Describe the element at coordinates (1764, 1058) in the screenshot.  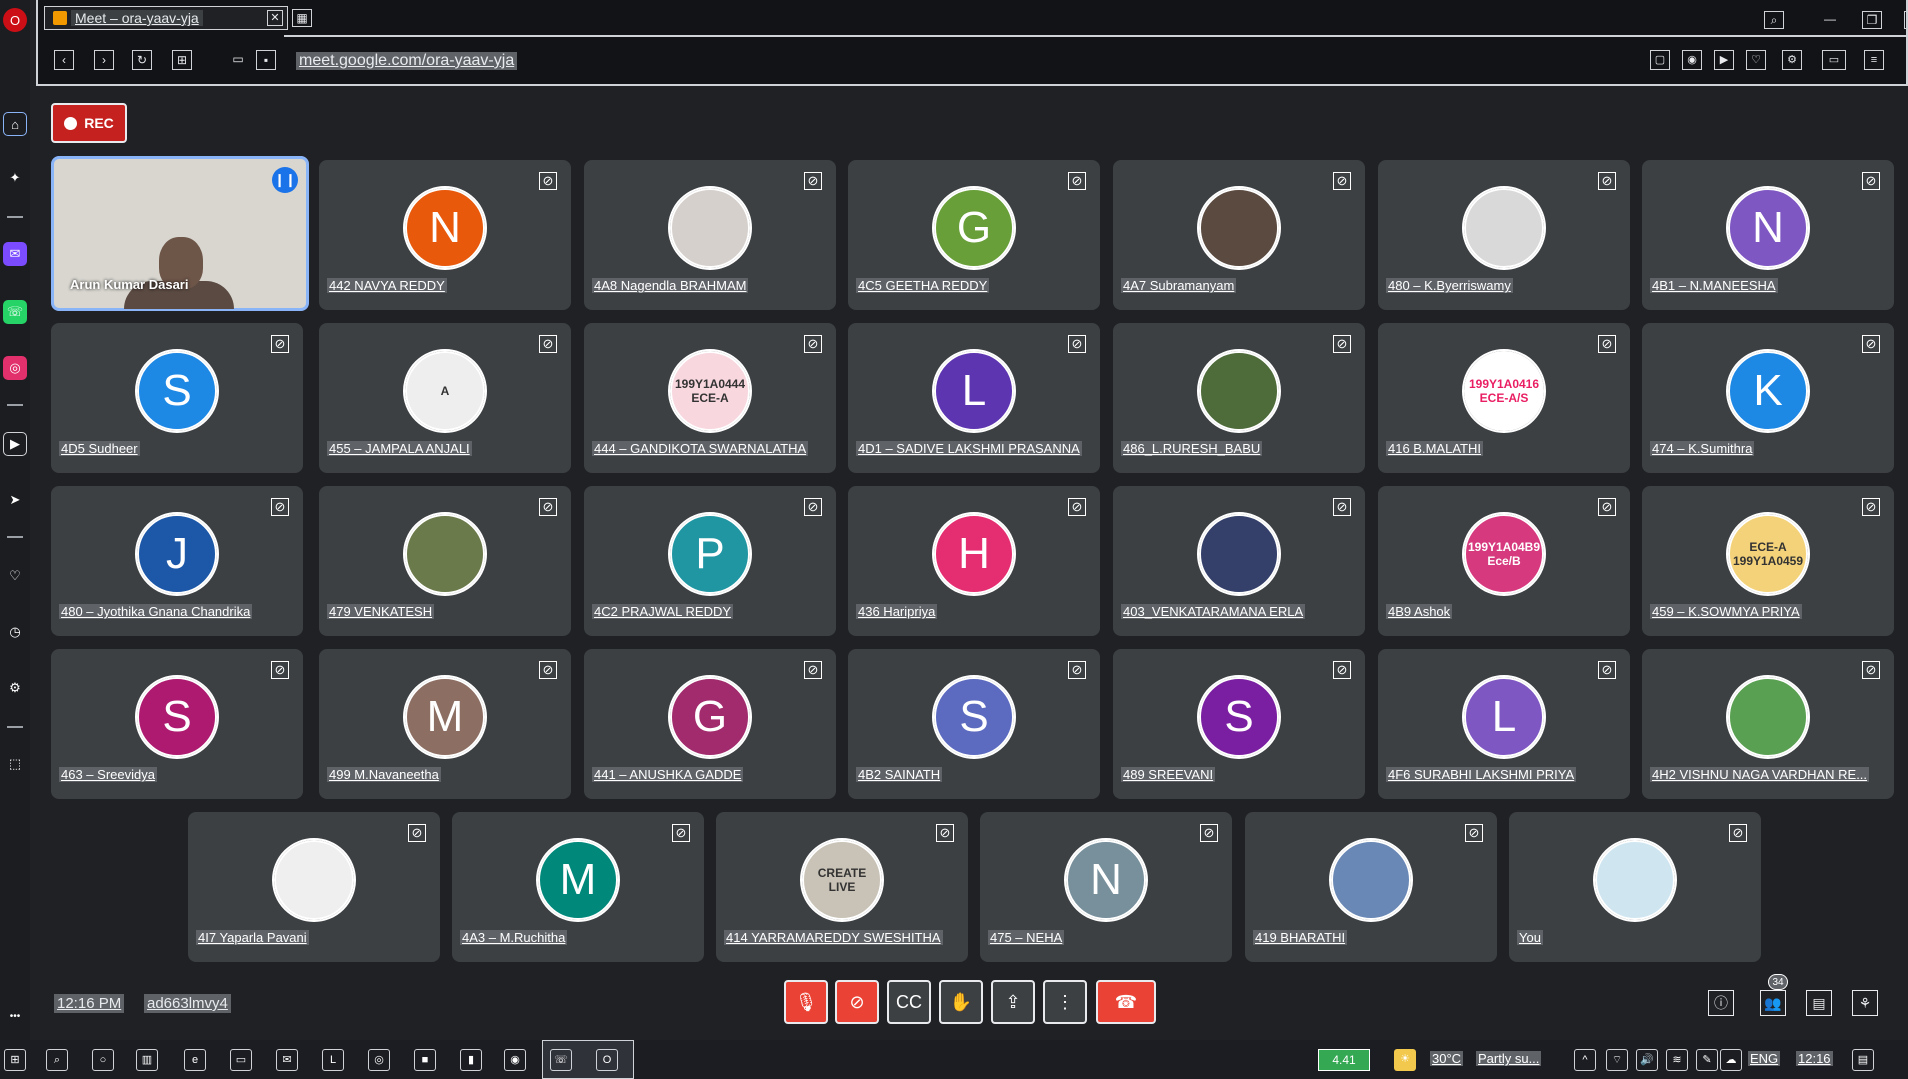
I see `input-language: ENG` at that location.